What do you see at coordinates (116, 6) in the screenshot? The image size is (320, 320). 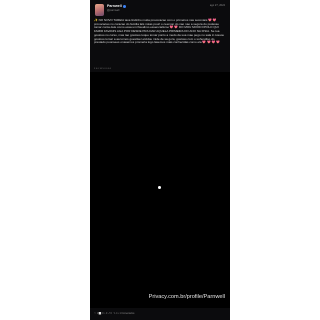 I see `author-name: Parnwell` at bounding box center [116, 6].